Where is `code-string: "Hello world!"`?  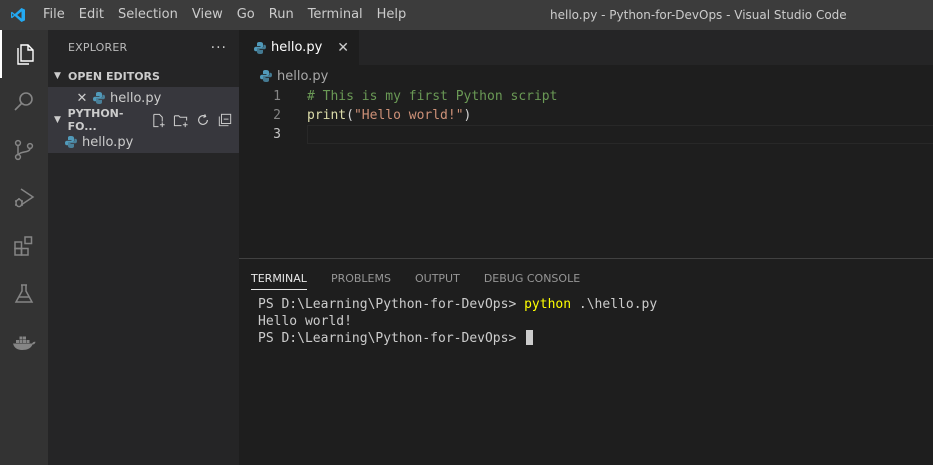
code-string: "Hello world!" is located at coordinates (408, 115).